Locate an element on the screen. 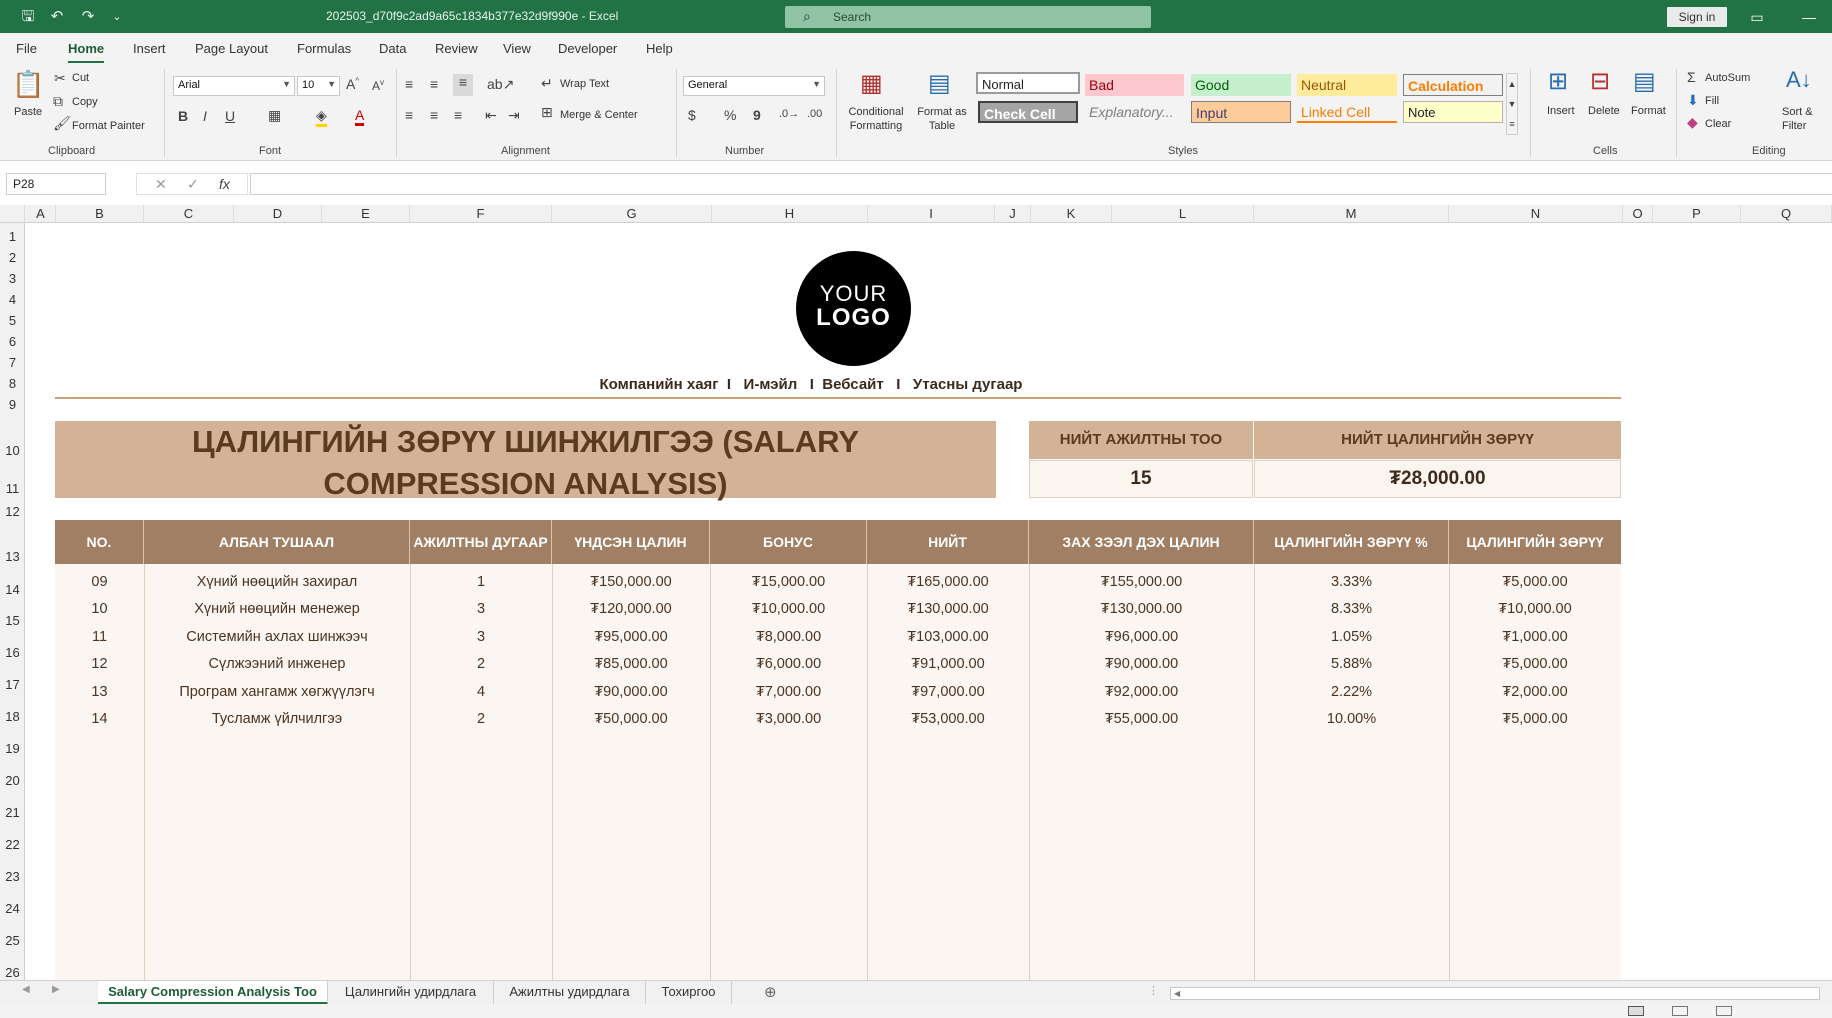 This screenshot has width=1832, height=1018. cell-position: Хүний нөөцийн захирал is located at coordinates (277, 582).